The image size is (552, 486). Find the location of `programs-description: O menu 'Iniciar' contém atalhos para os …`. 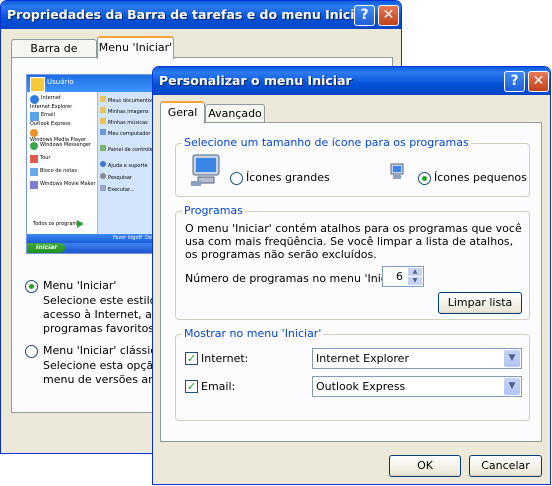

programs-description: O menu 'Iniciar' contém atalhos para os … is located at coordinates (353, 241).